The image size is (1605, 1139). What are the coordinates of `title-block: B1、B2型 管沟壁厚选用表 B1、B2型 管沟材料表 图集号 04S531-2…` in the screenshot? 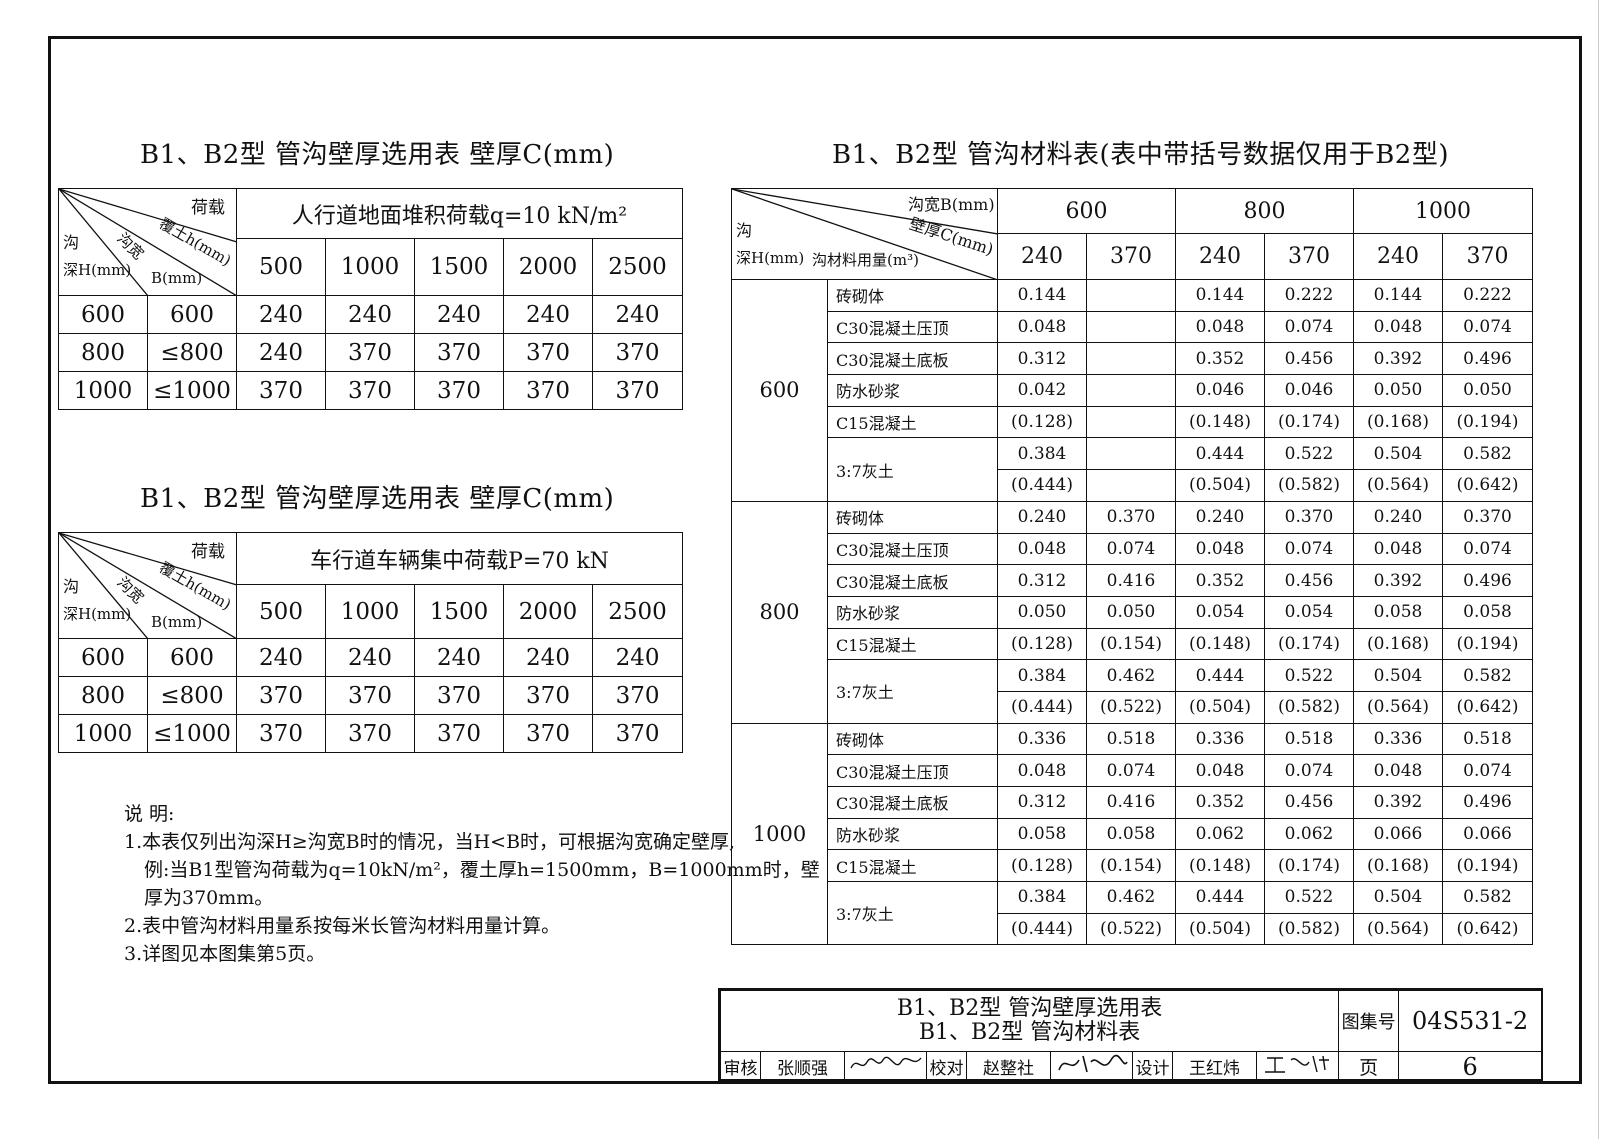 It's located at (1130, 1035).